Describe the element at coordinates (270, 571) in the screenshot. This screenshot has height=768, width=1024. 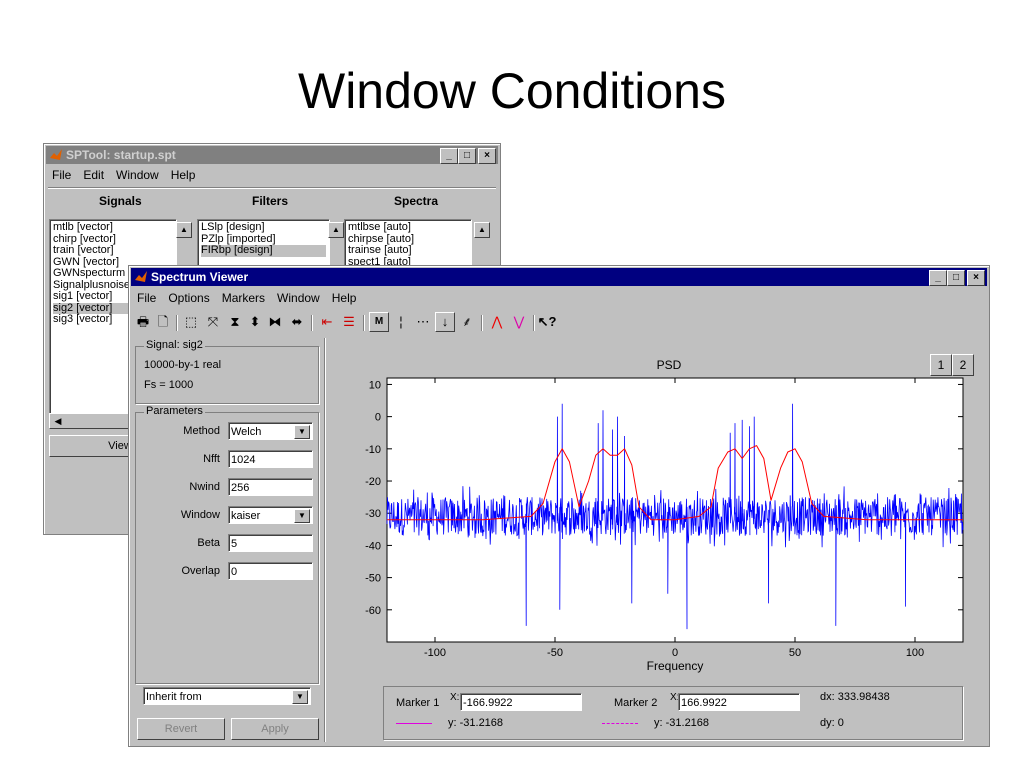
I see `overlap-input: 0` at that location.